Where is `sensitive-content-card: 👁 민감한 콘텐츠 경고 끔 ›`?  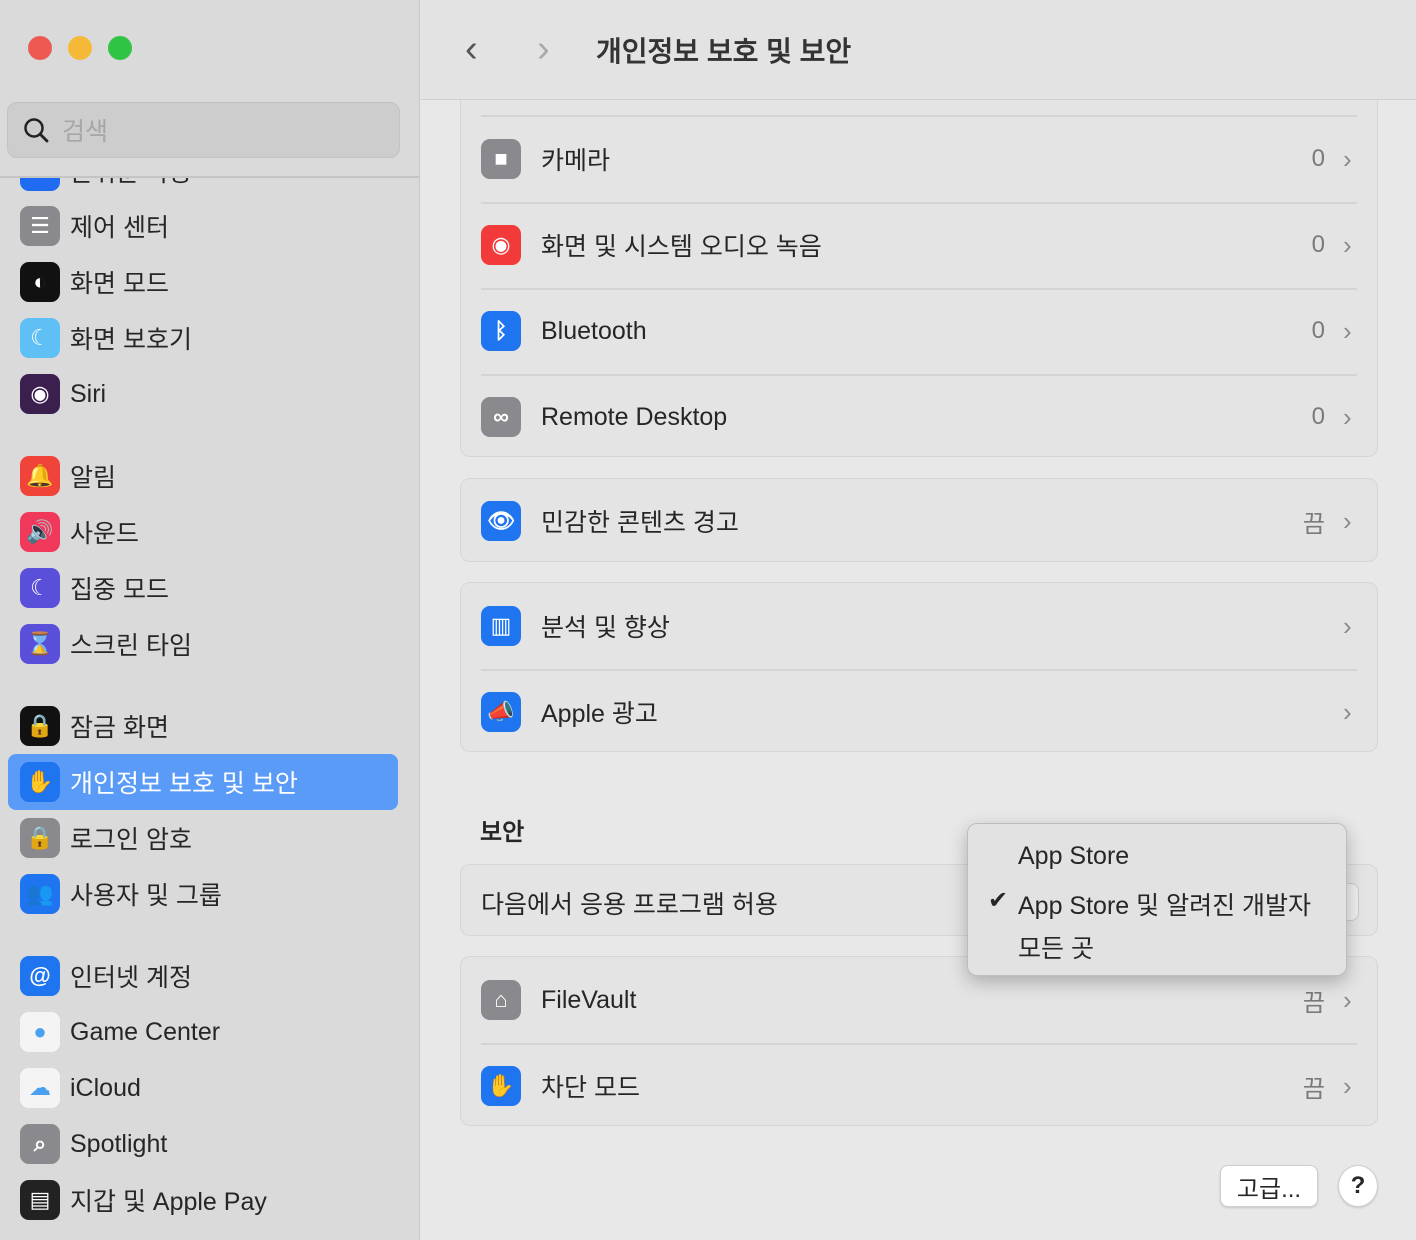 sensitive-content-card: 👁 민감한 콘텐츠 경고 끔 › is located at coordinates (919, 520).